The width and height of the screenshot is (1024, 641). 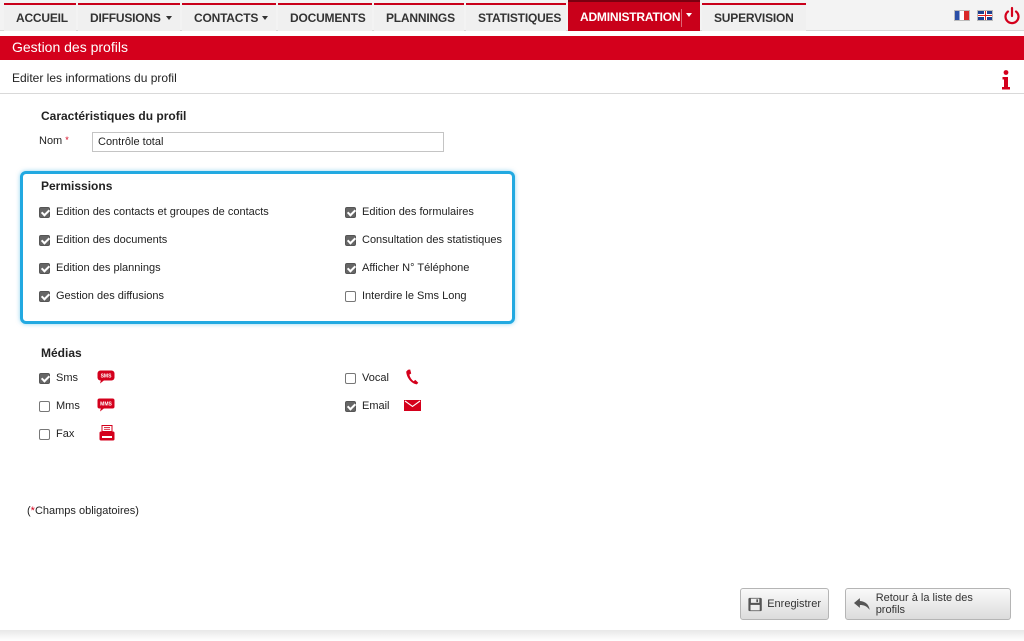 I want to click on permission-edit-plannings: Edition des plannings, so click(x=100, y=268).